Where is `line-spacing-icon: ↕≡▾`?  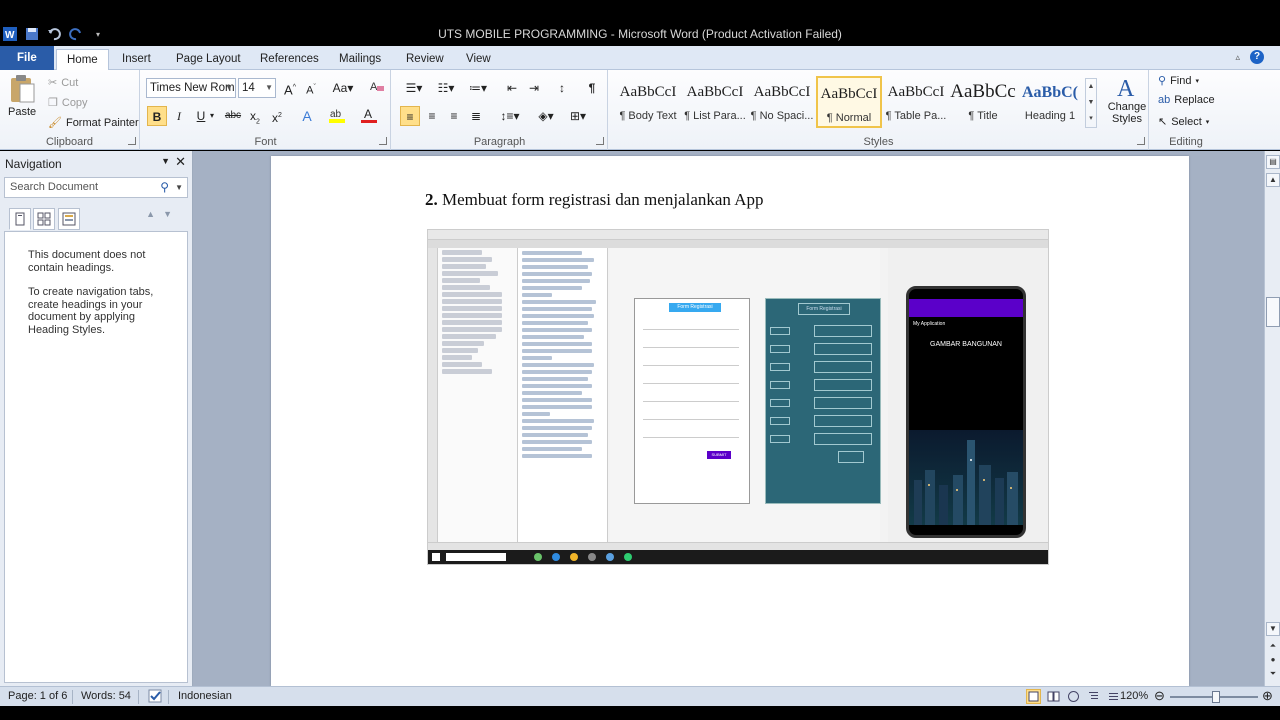
line-spacing-icon: ↕≡▾ is located at coordinates (510, 116).